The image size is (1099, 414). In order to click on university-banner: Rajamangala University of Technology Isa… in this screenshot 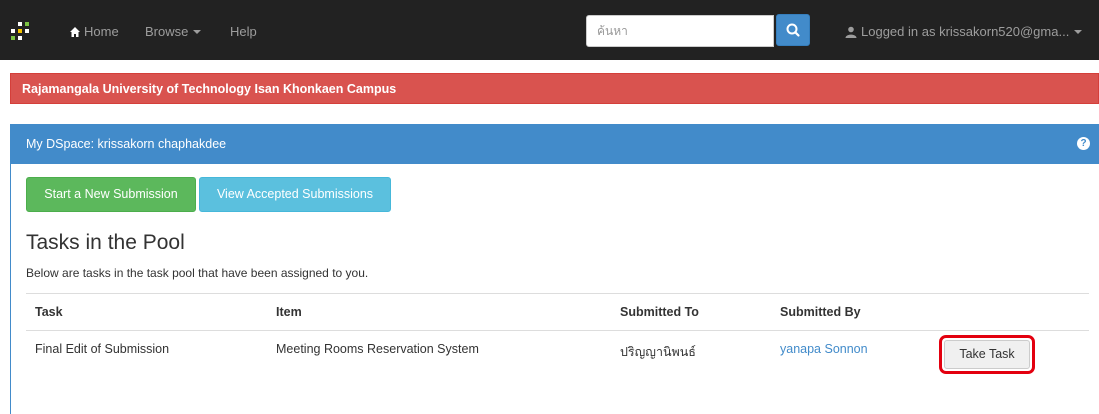, I will do `click(554, 88)`.